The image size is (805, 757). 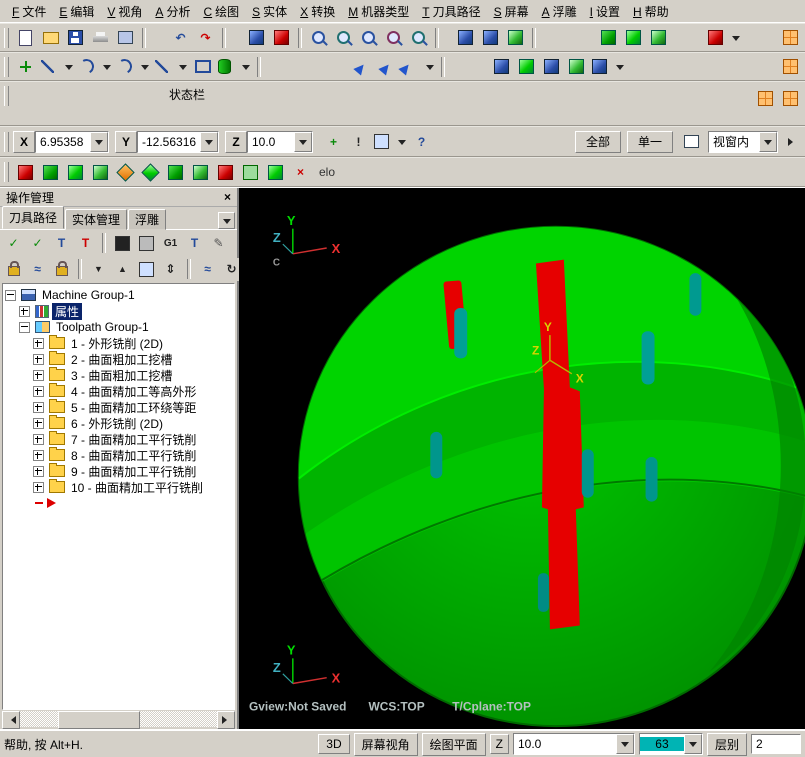 What do you see at coordinates (378, 11) in the screenshot?
I see `menu-machine-type: M 机器类型` at bounding box center [378, 11].